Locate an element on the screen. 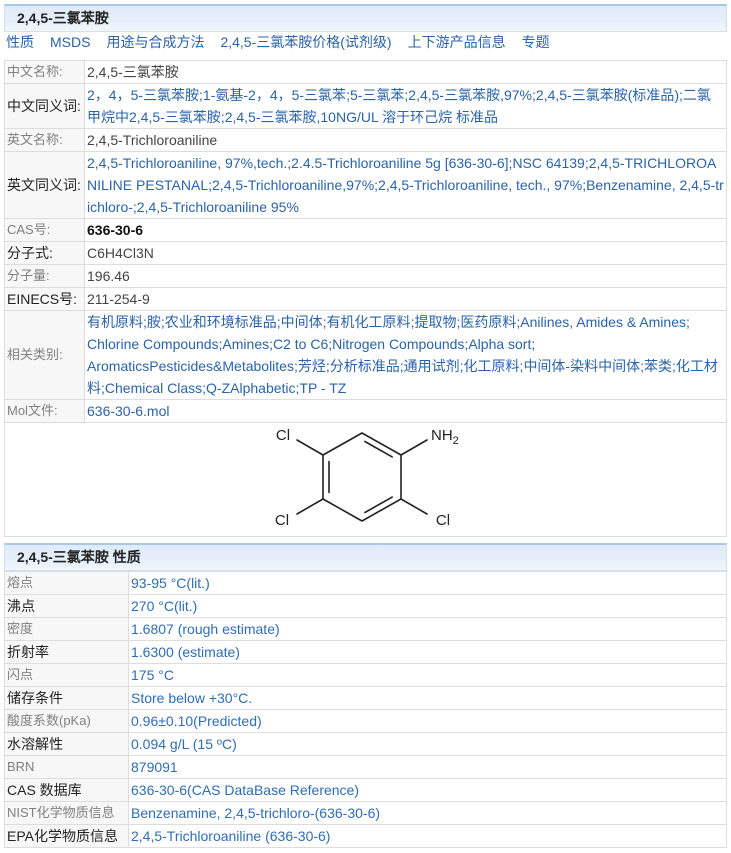 Image resolution: width=731 pixels, height=853 pixels. mol-file-link: 636-30-6.mol is located at coordinates (128, 411).